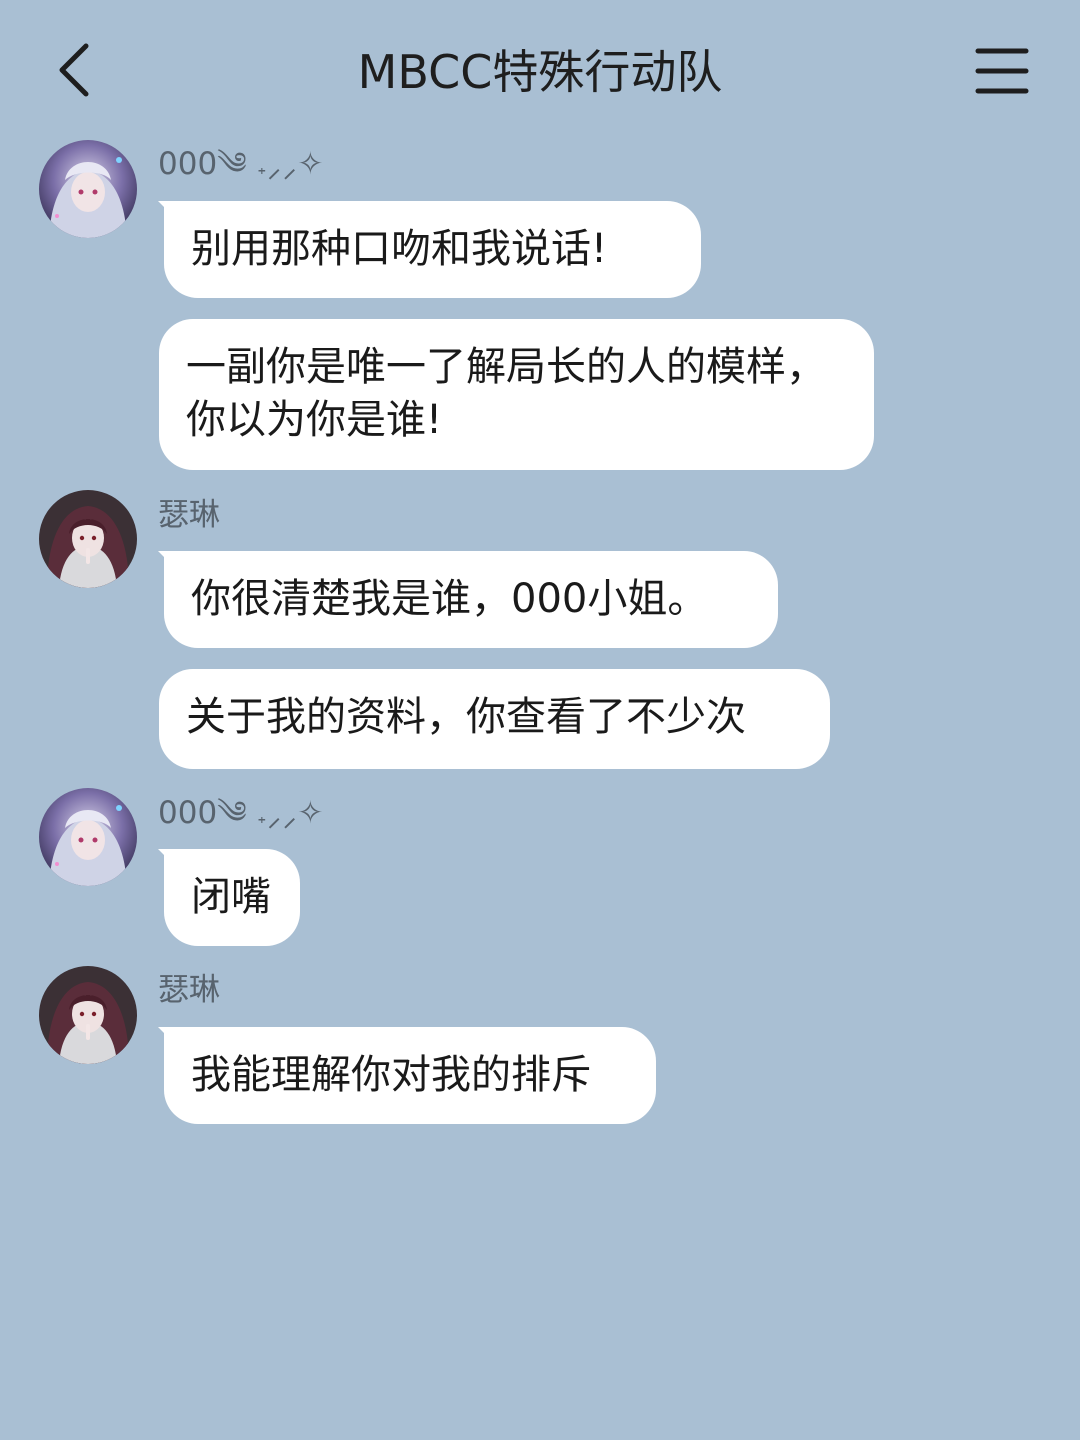 The height and width of the screenshot is (1440, 1080). Describe the element at coordinates (399, 249) in the screenshot. I see `message-text: 别用那种口吻和我说话!` at that location.